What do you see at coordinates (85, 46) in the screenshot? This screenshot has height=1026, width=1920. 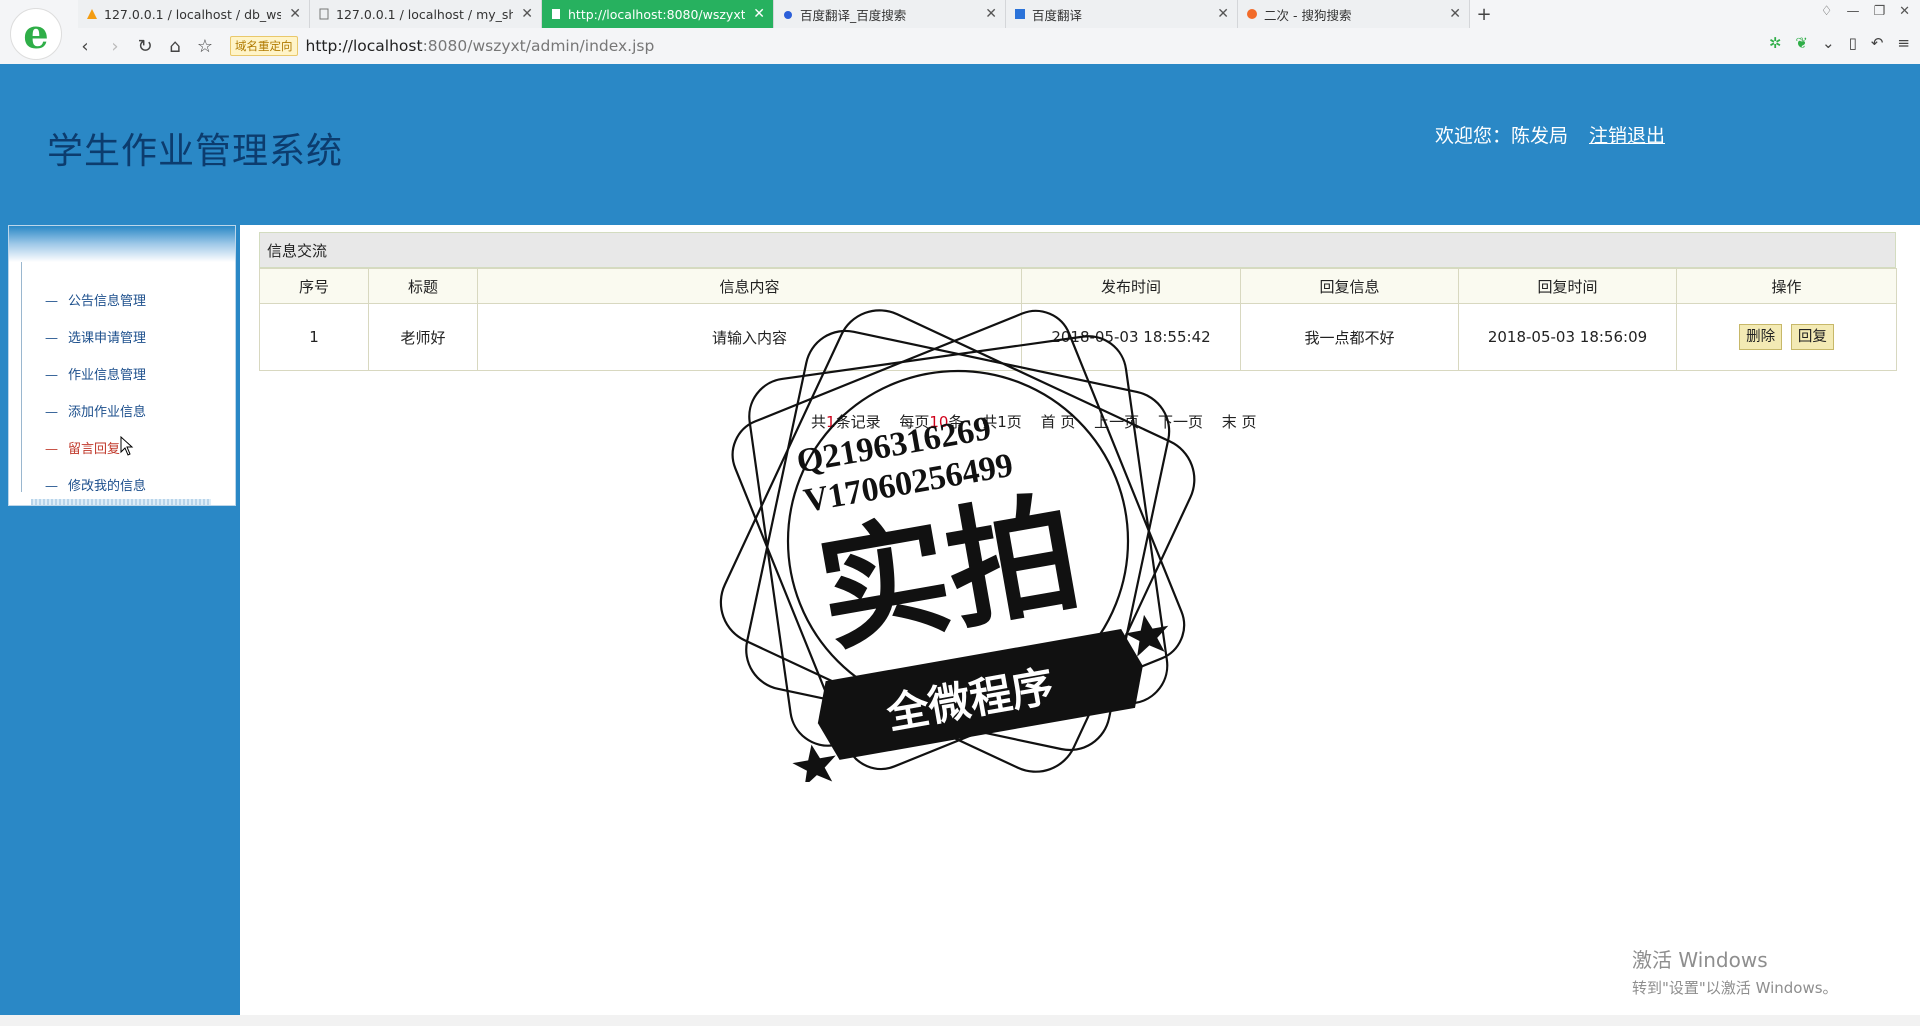 I see `back-icon: ‹` at bounding box center [85, 46].